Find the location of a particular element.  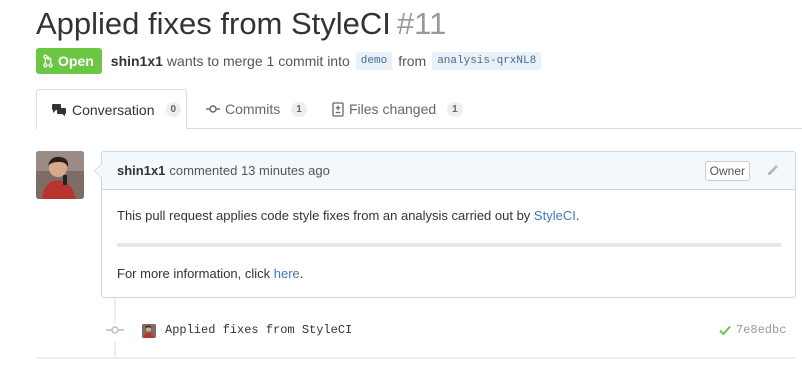

comment-paragraph-2: For more information, click here. is located at coordinates (210, 273).